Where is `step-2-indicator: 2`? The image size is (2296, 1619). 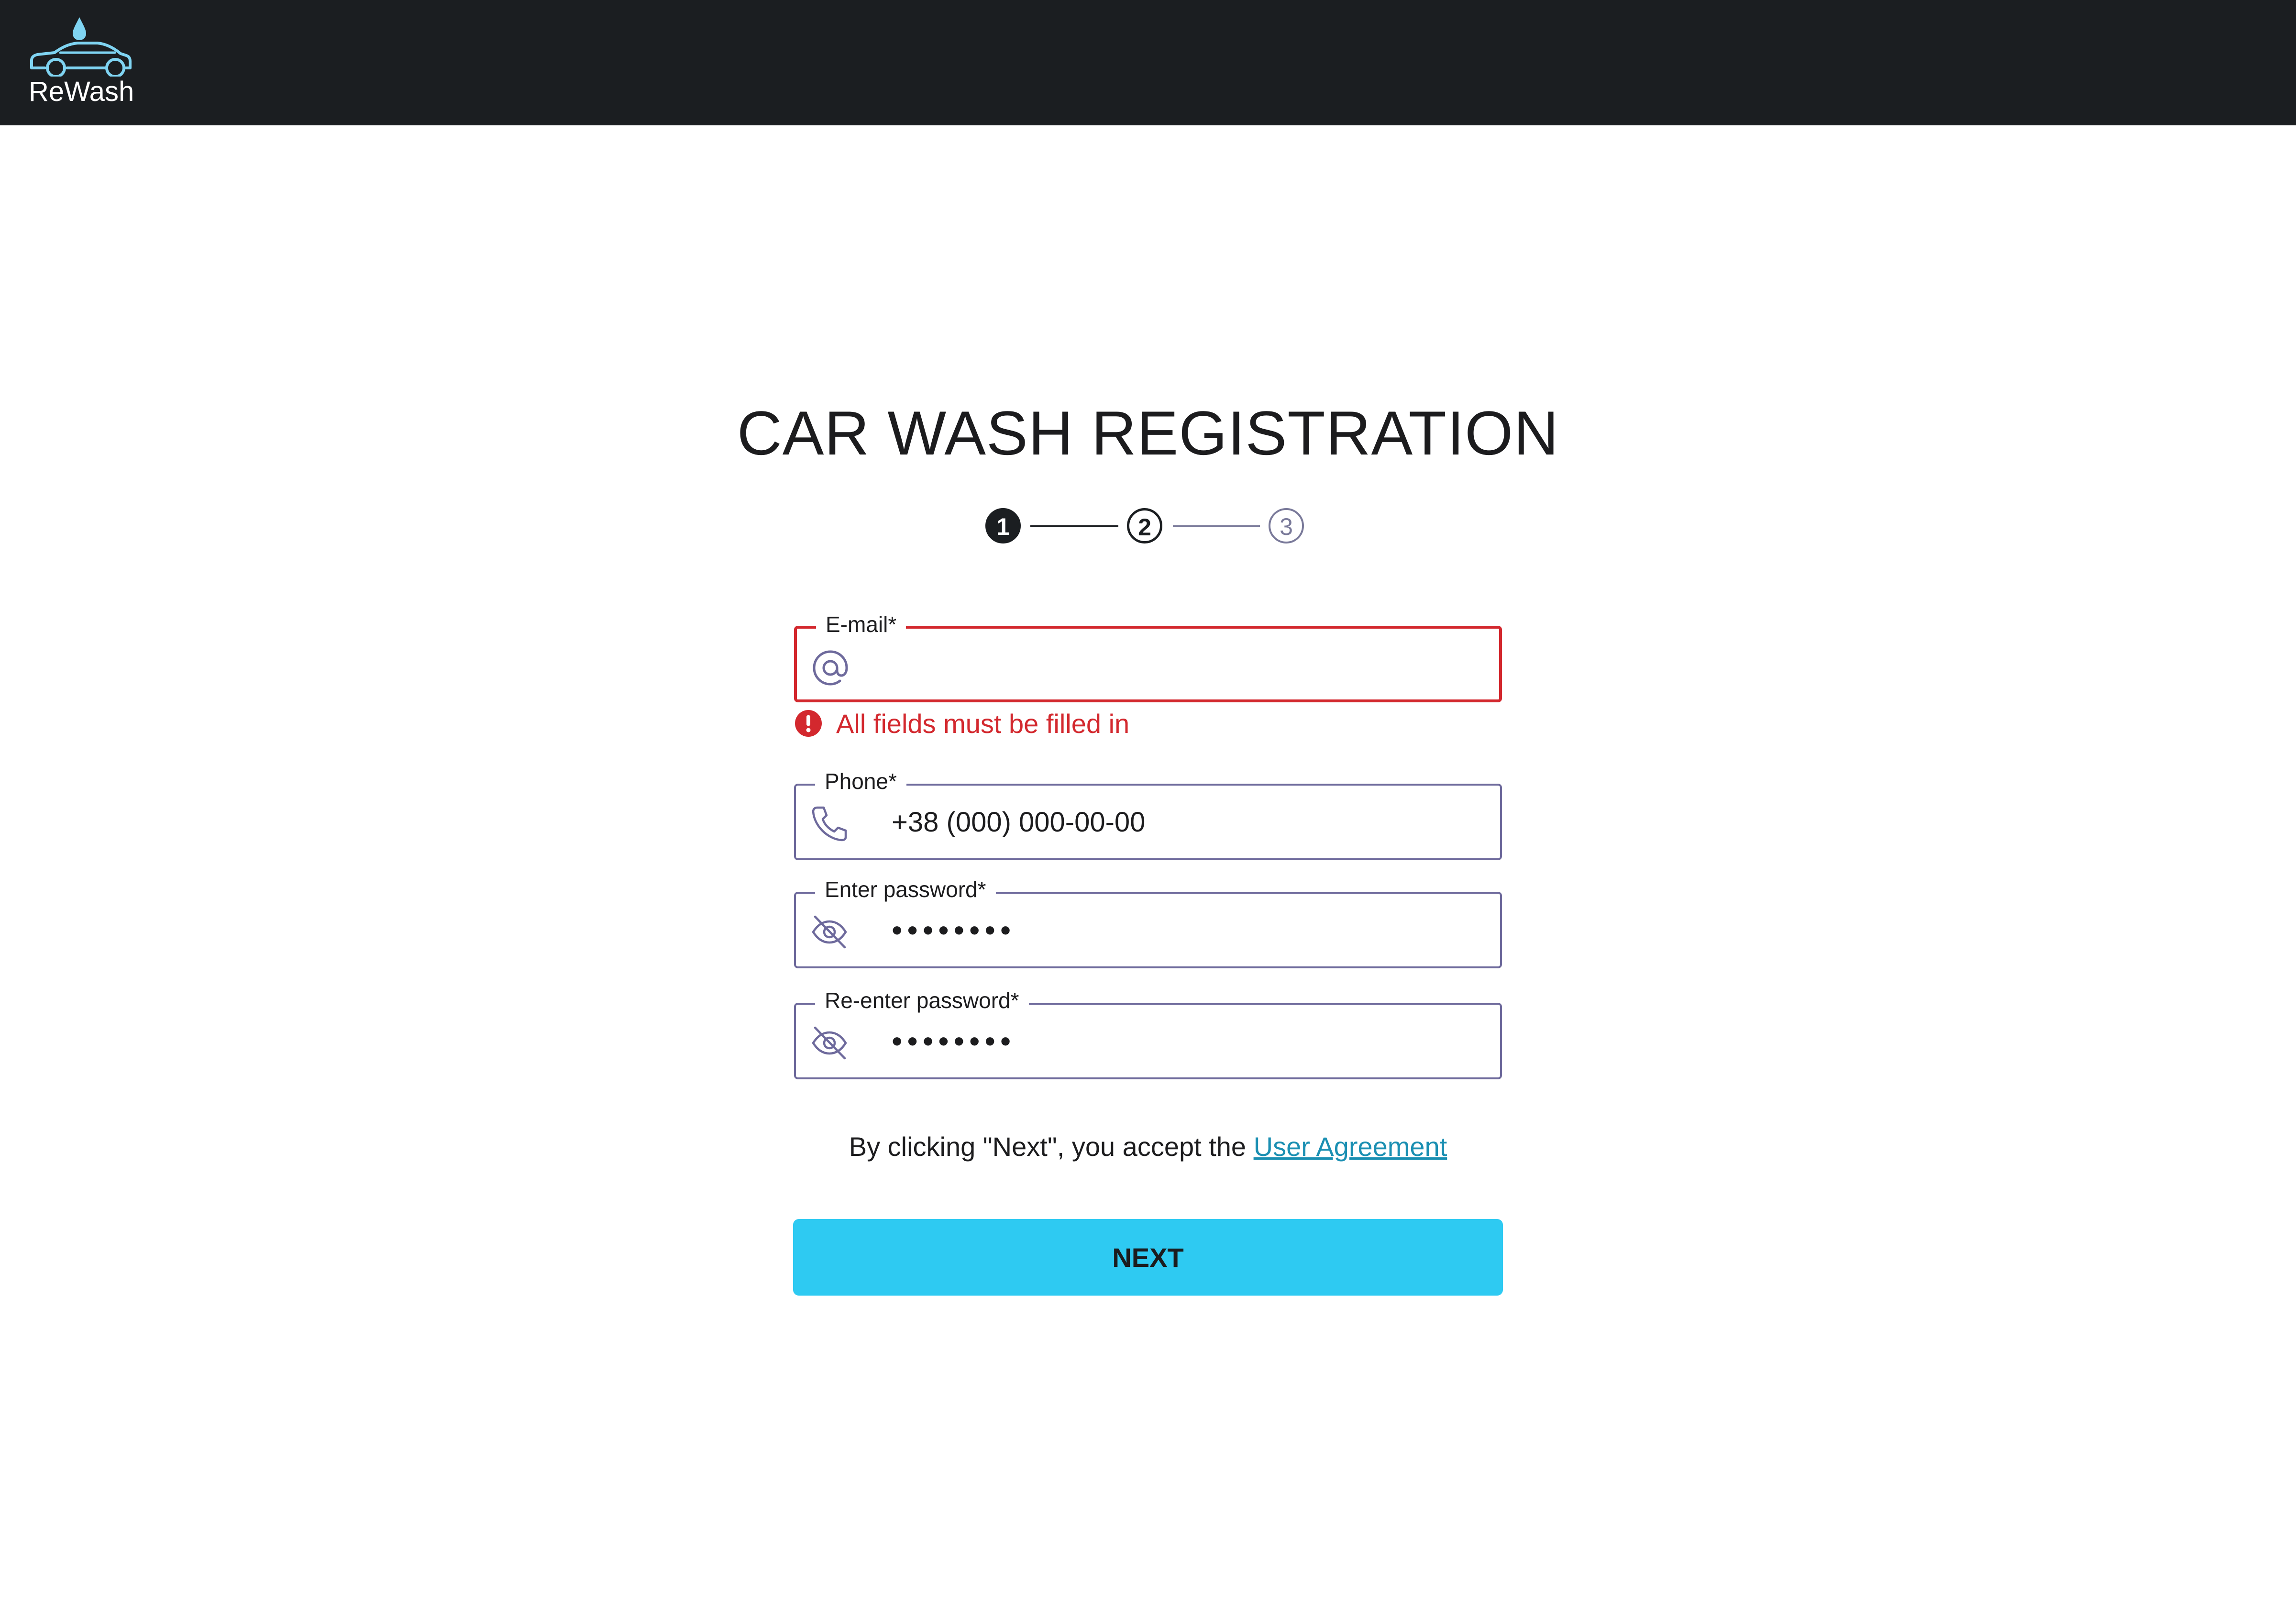 step-2-indicator: 2 is located at coordinates (1145, 525).